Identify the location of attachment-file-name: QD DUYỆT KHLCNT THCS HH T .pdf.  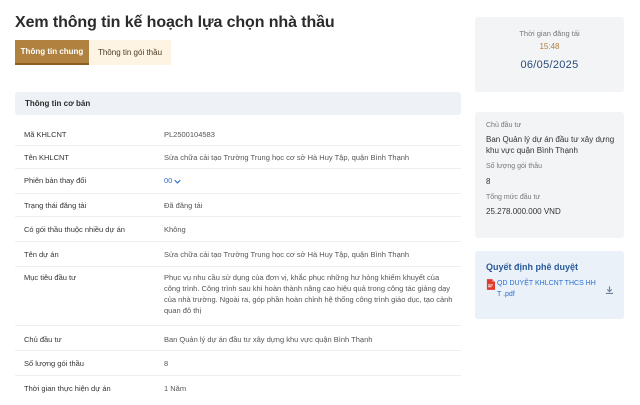
(547, 289).